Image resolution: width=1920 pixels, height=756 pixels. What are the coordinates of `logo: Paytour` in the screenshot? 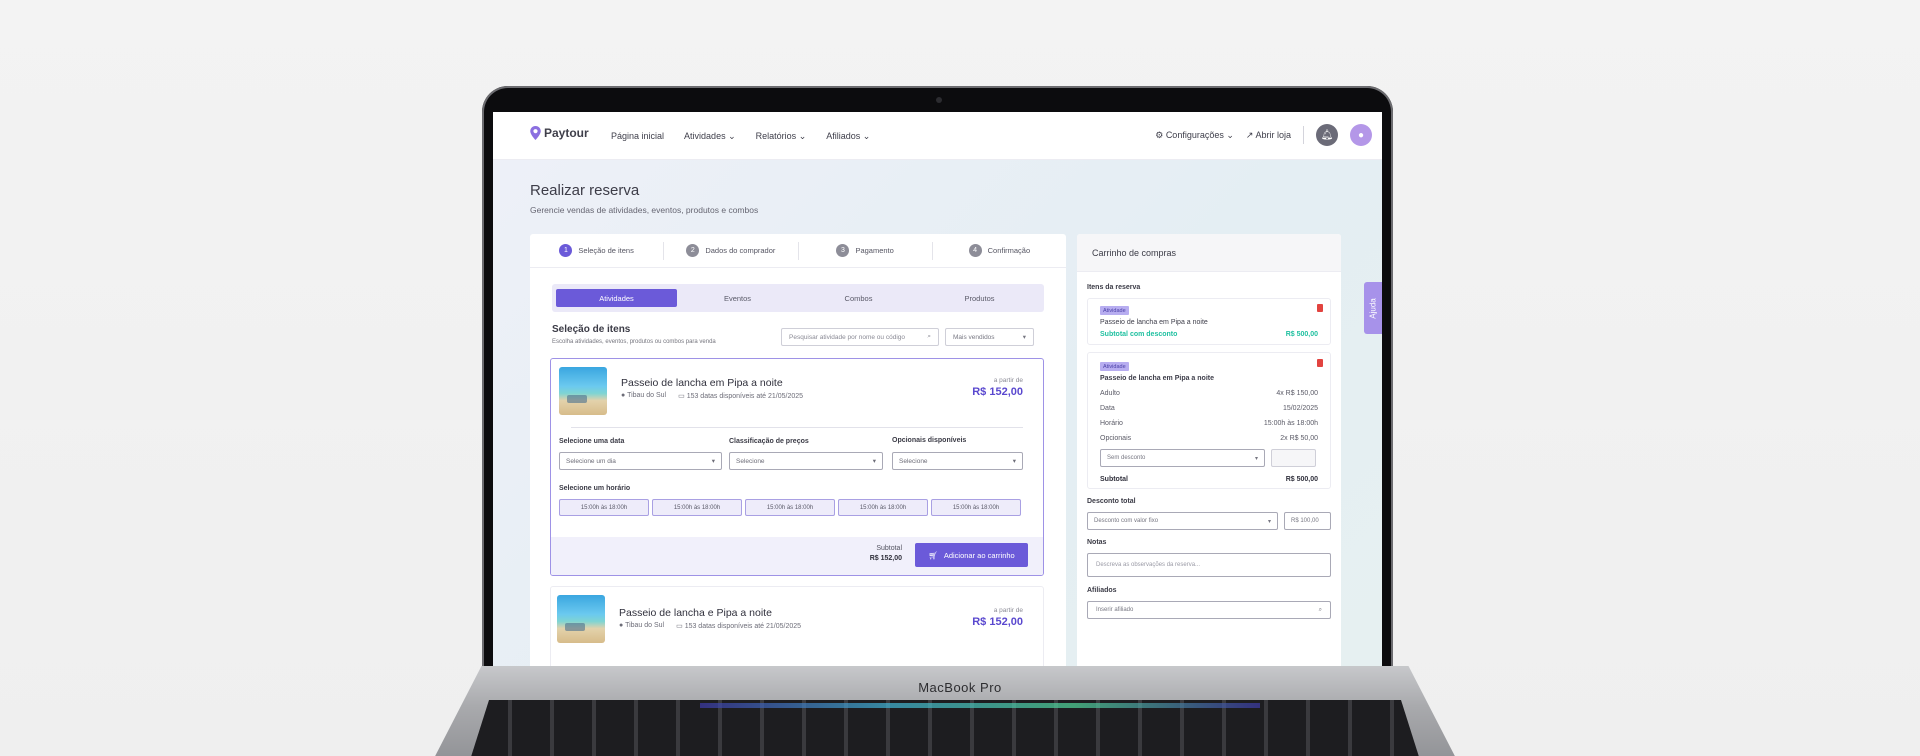 It's located at (559, 133).